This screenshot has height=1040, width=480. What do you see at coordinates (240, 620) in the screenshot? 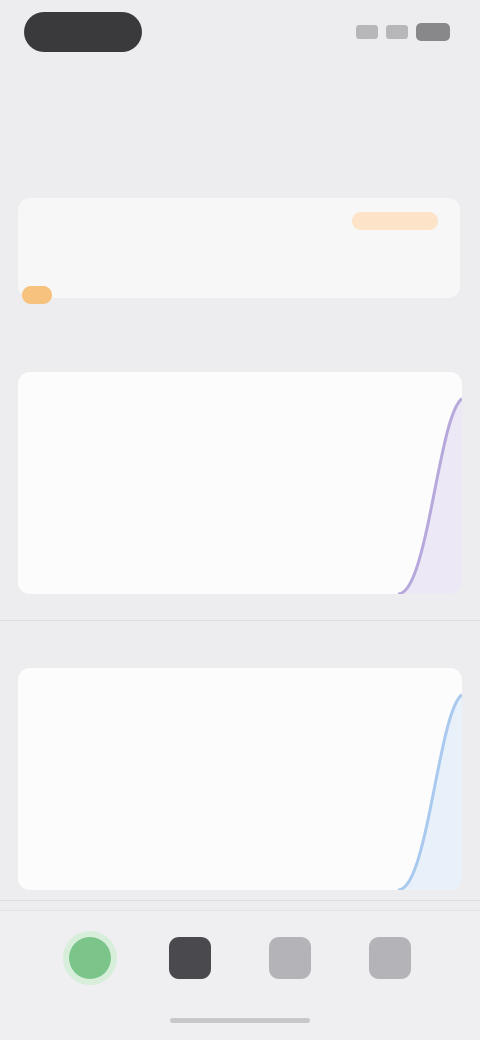
I see `chart-1-divider` at bounding box center [240, 620].